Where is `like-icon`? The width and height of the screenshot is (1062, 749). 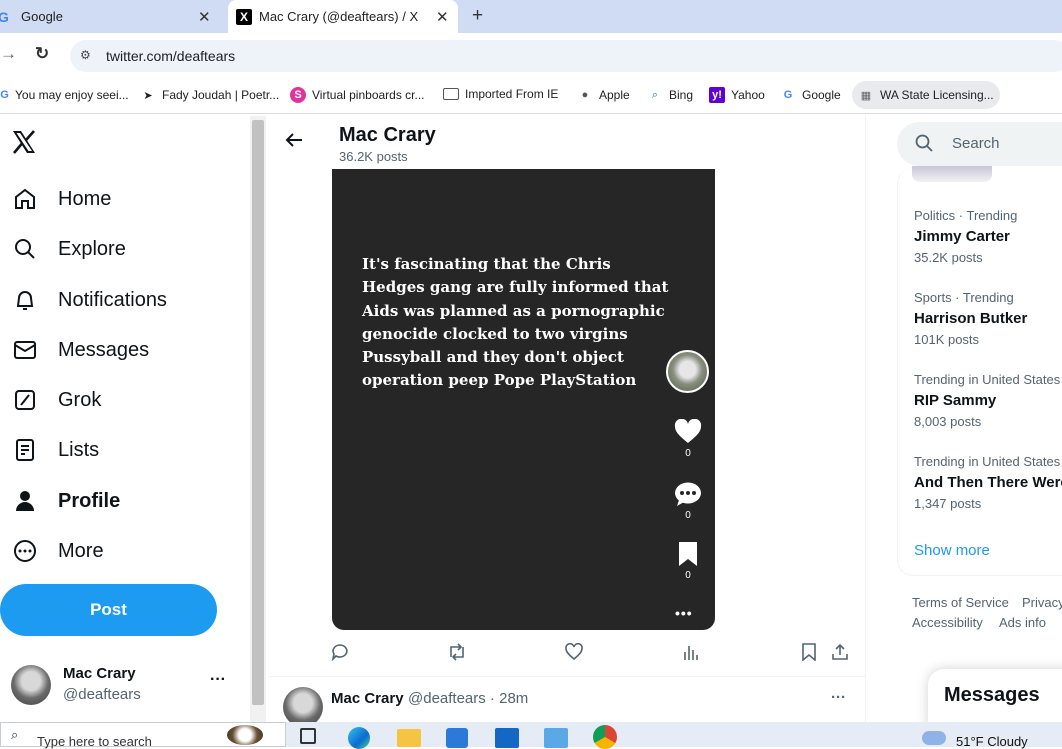
like-icon is located at coordinates (574, 654).